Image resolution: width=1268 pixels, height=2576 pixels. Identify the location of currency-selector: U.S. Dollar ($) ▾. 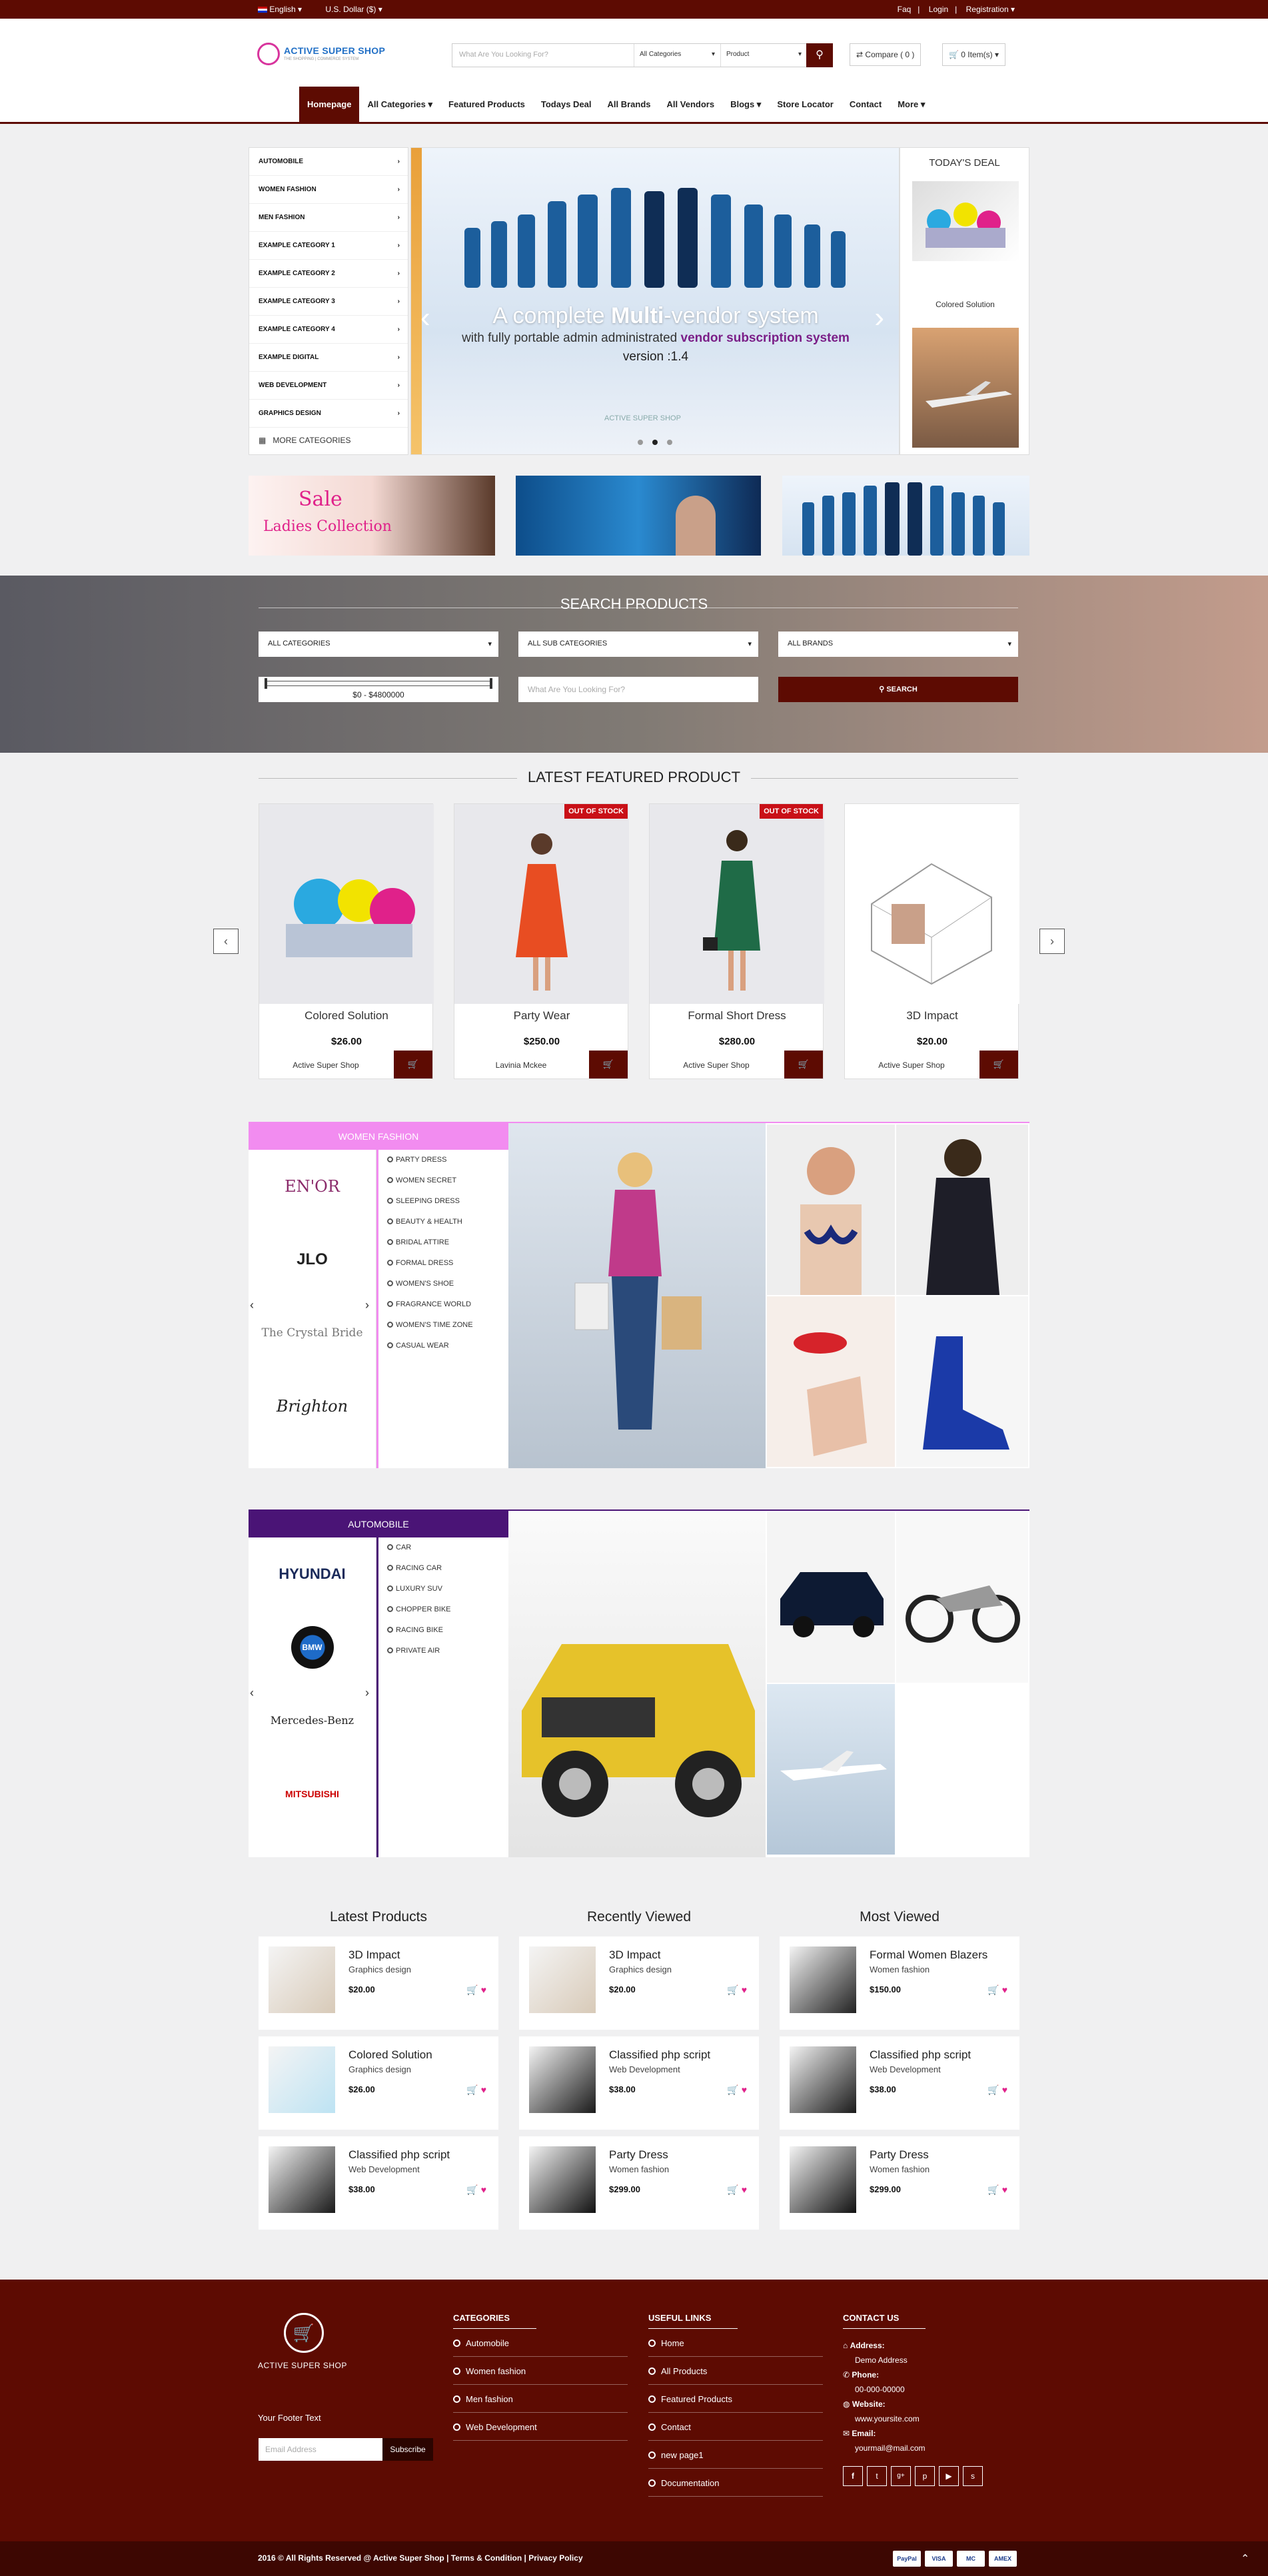
(353, 10).